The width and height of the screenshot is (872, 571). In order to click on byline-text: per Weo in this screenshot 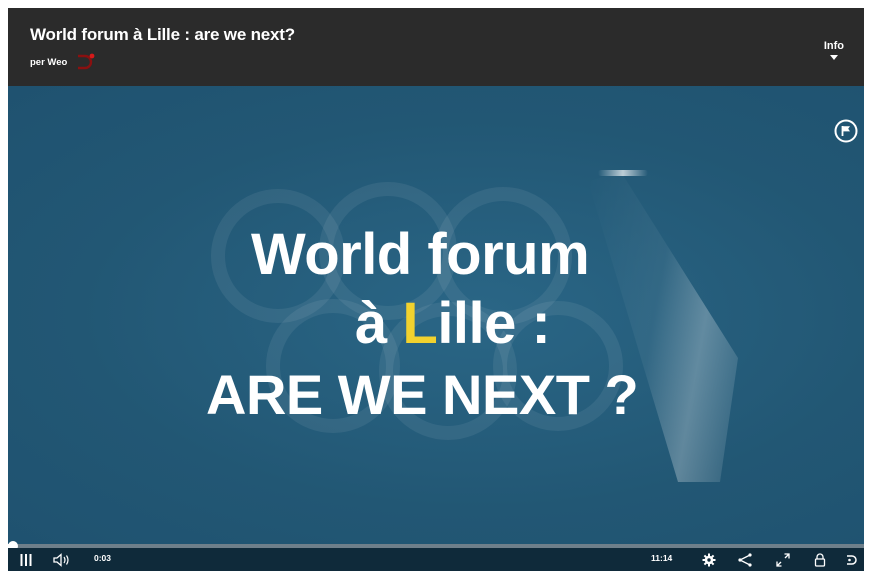, I will do `click(49, 62)`.